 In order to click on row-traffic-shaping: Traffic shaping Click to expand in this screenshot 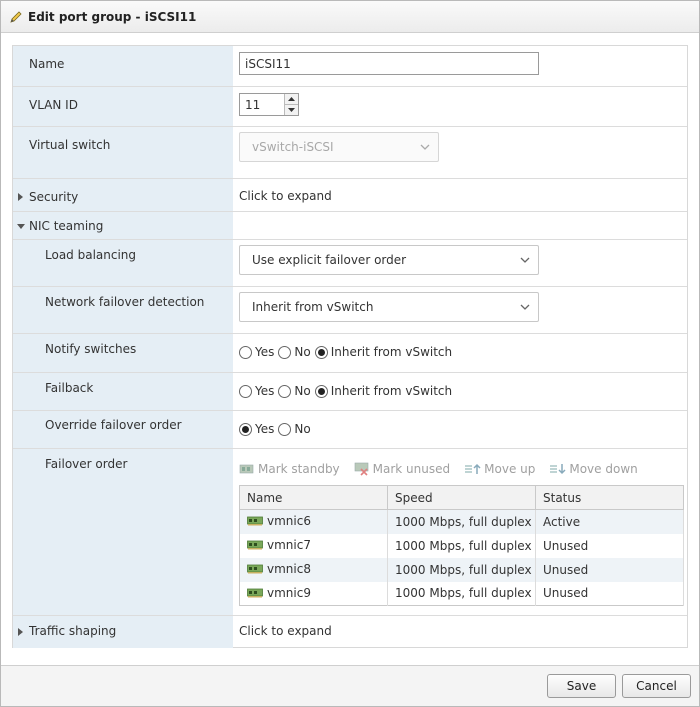, I will do `click(350, 631)`.